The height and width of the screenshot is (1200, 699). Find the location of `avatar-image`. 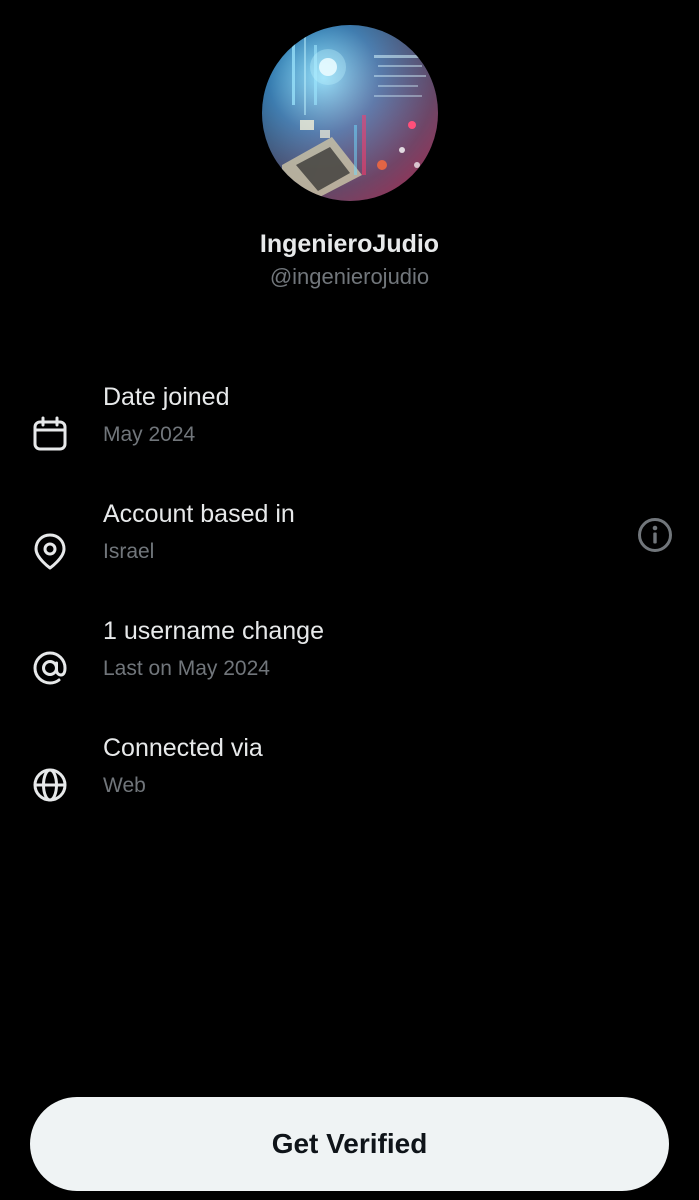

avatar-image is located at coordinates (350, 113).